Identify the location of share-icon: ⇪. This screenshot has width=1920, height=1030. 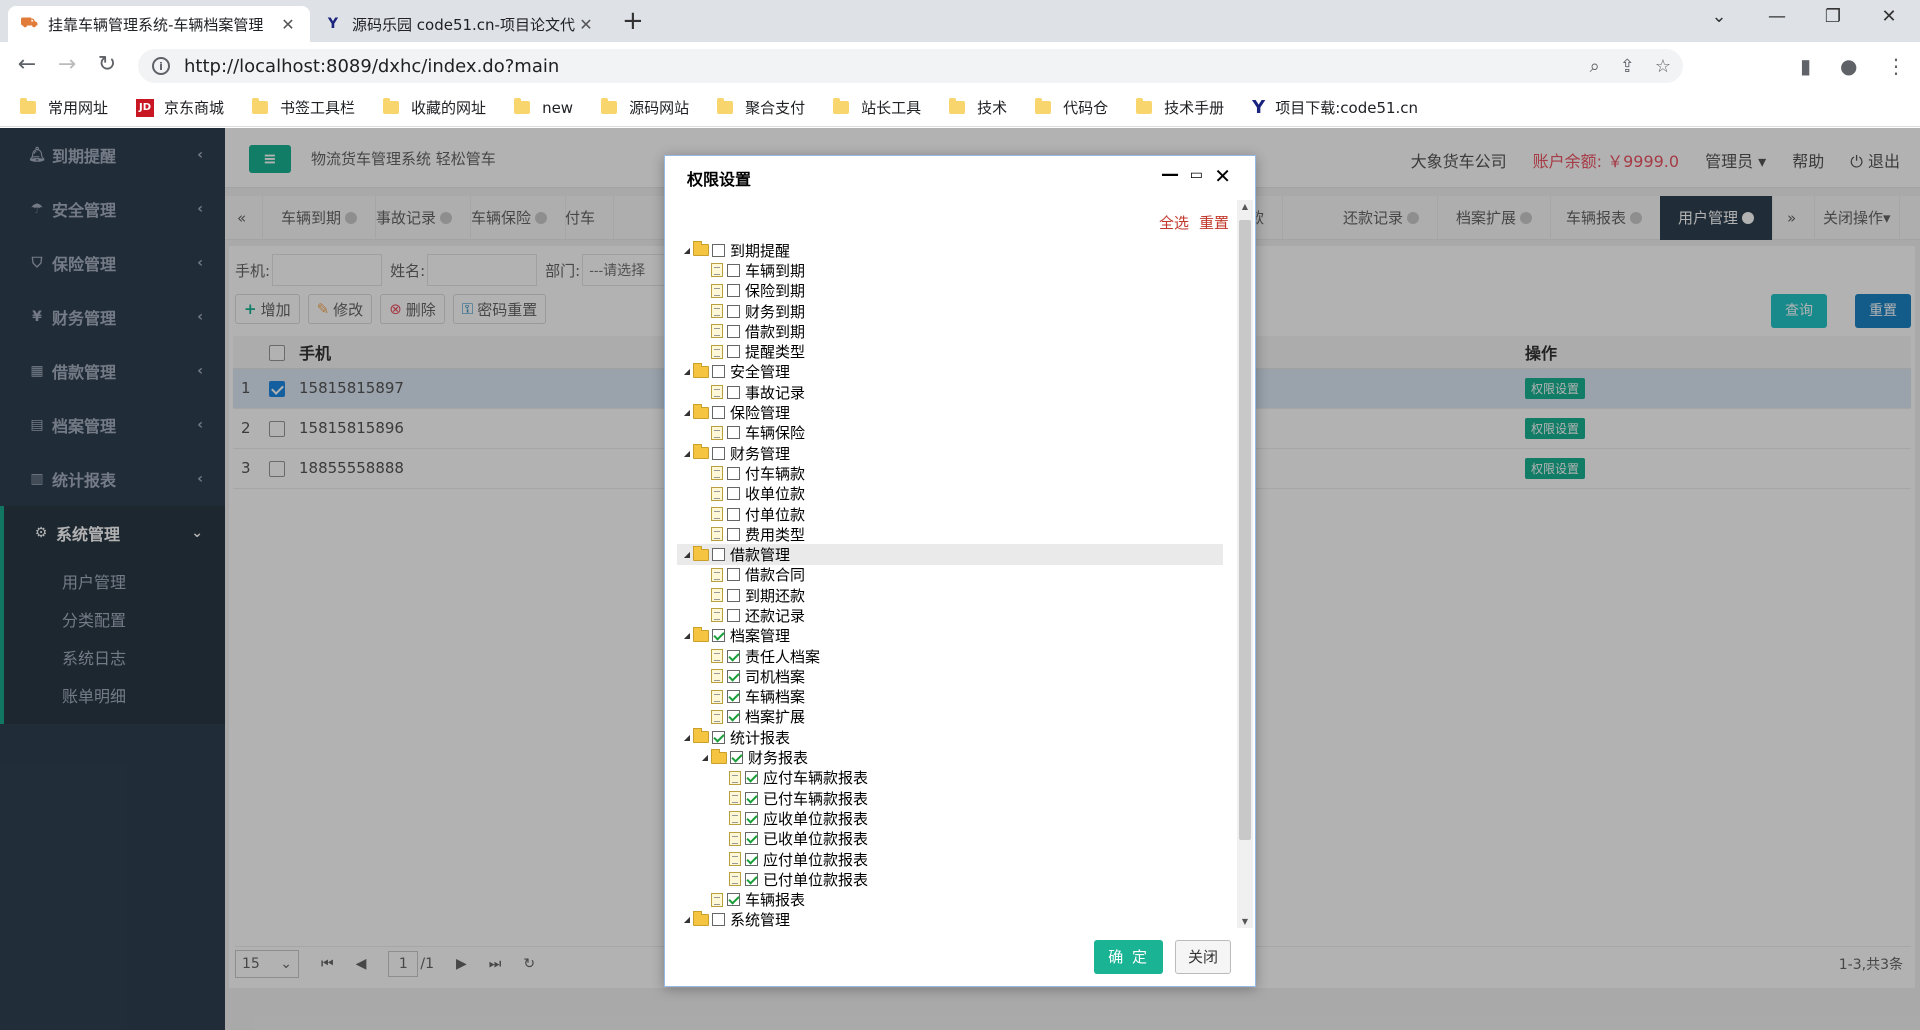
(1627, 66).